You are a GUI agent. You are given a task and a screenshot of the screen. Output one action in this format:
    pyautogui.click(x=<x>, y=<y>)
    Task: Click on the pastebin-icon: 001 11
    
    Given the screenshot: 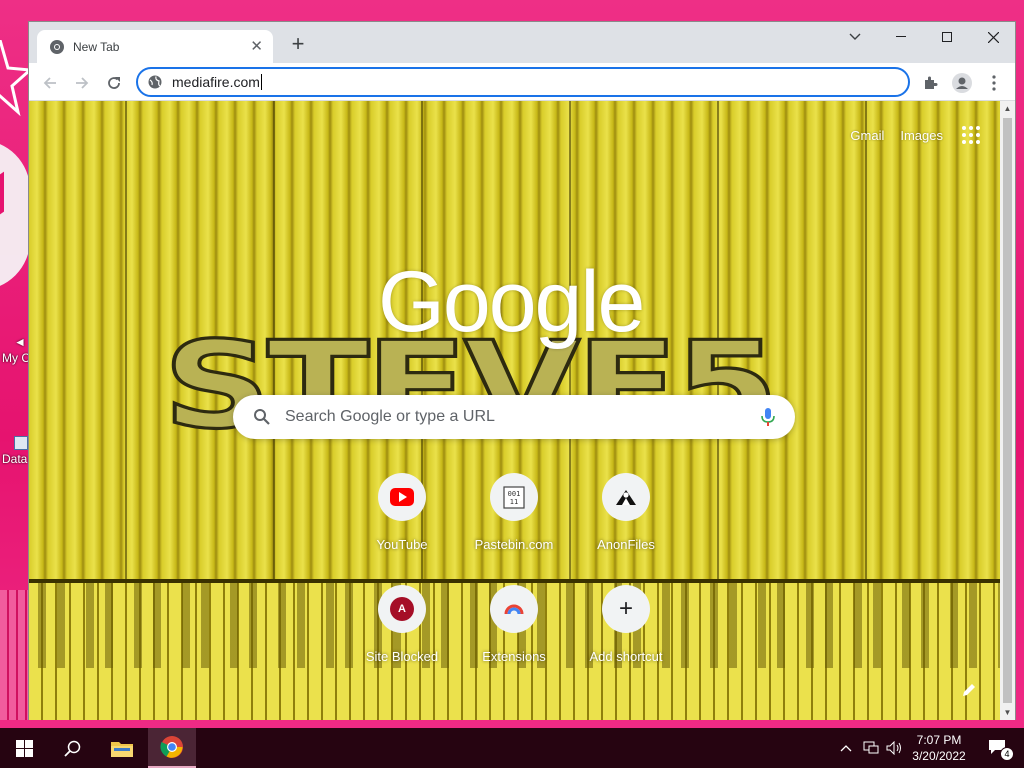 What is the action you would take?
    pyautogui.click(x=514, y=497)
    